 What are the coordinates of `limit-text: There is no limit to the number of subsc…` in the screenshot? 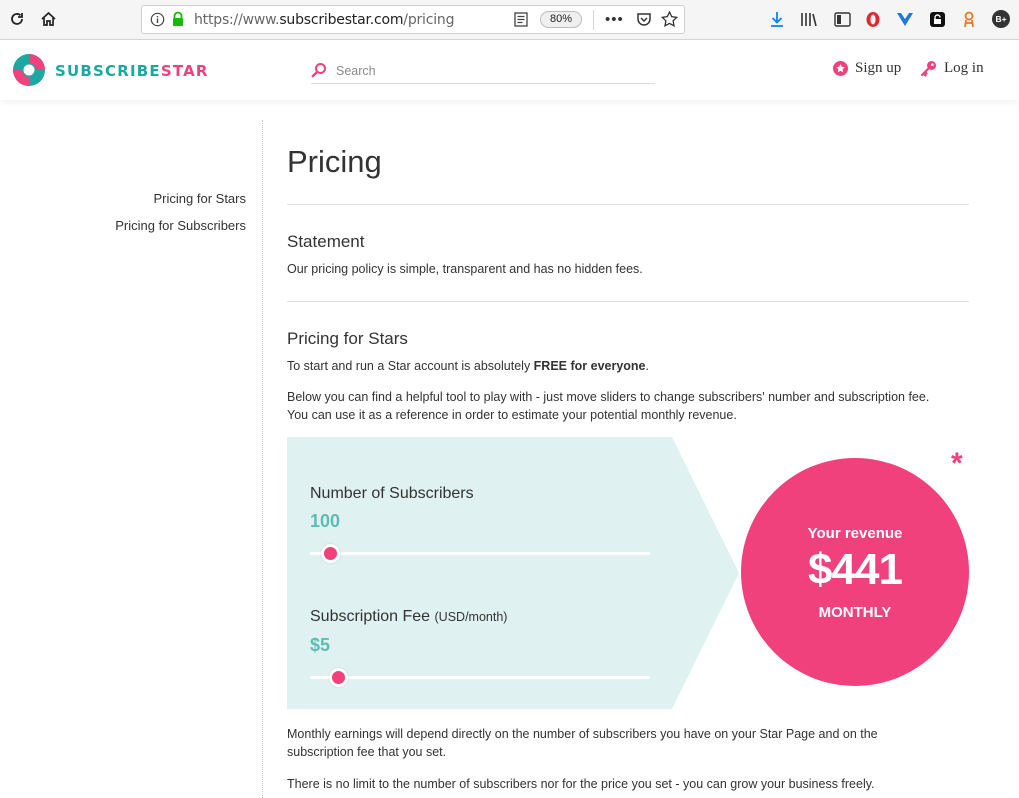 It's located at (581, 784).